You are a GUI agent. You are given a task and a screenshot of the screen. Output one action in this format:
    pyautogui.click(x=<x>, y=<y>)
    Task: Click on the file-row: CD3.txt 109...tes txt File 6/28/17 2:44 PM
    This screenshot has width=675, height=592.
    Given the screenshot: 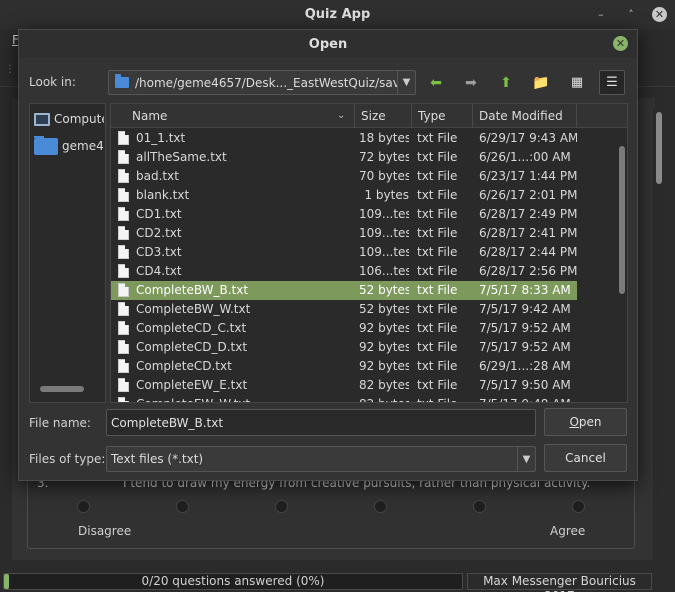 What is the action you would take?
    pyautogui.click(x=344, y=252)
    